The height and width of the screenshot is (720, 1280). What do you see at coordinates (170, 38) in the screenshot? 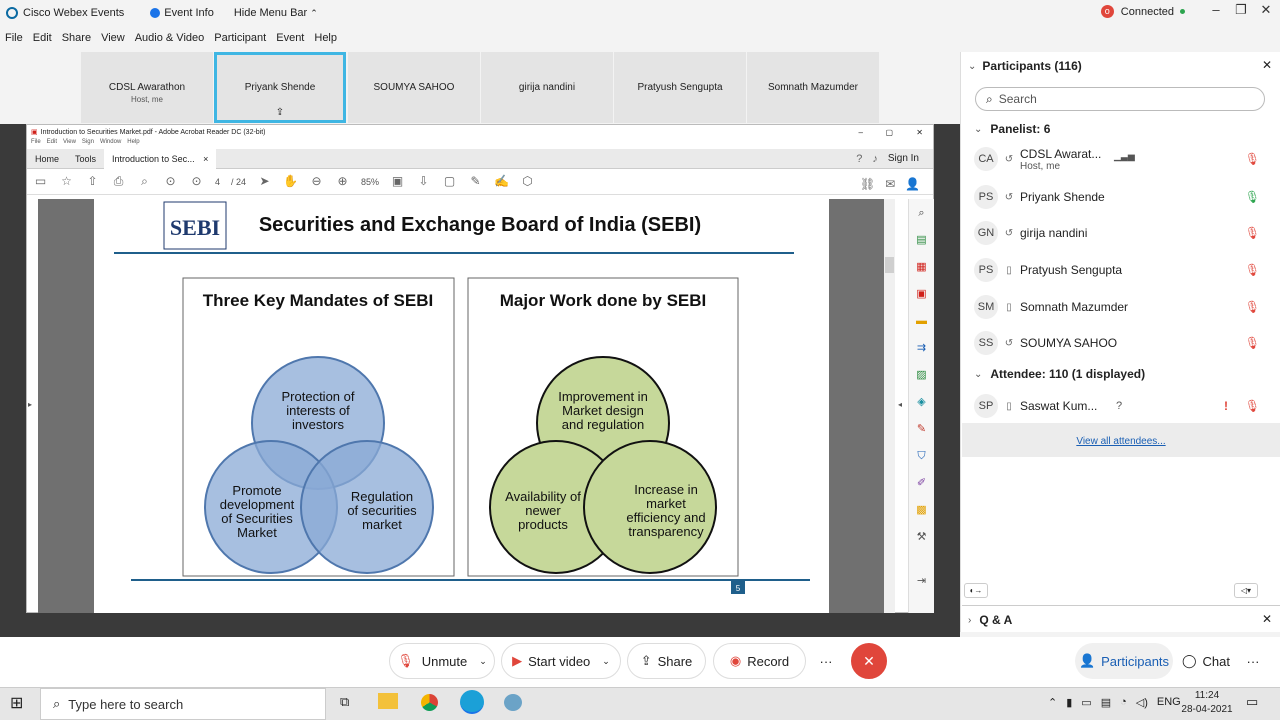
I see `menu-audio-video: Audio & Video` at bounding box center [170, 38].